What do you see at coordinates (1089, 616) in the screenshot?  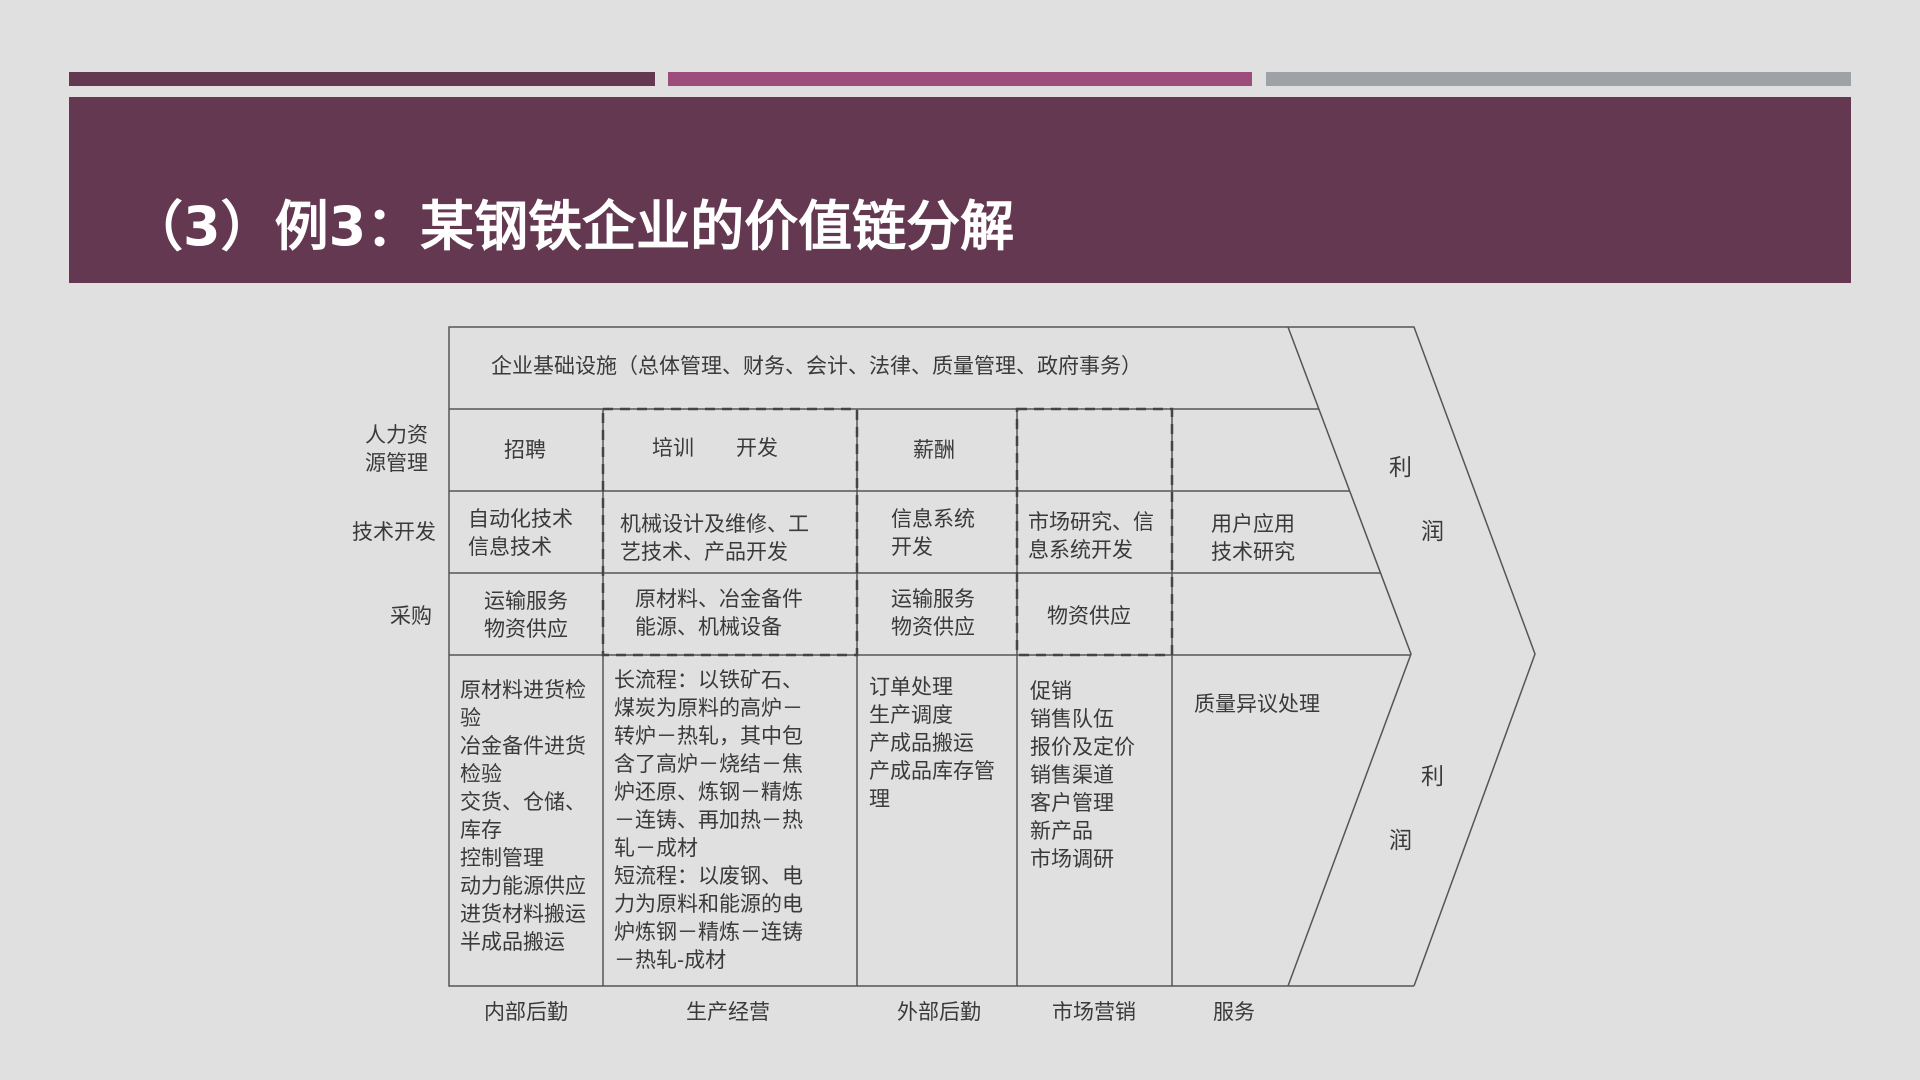 I see `procurement-cell-marketing: 物资供应` at bounding box center [1089, 616].